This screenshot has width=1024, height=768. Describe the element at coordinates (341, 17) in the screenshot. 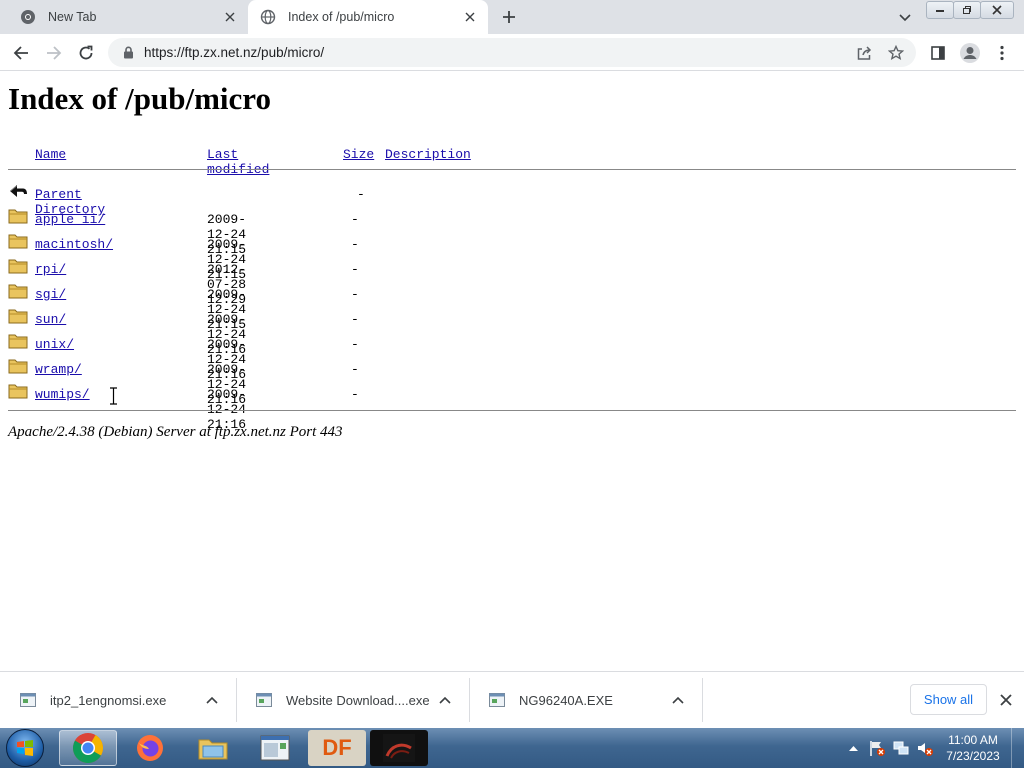

I see `tab-title: Index of /pub/micro` at that location.